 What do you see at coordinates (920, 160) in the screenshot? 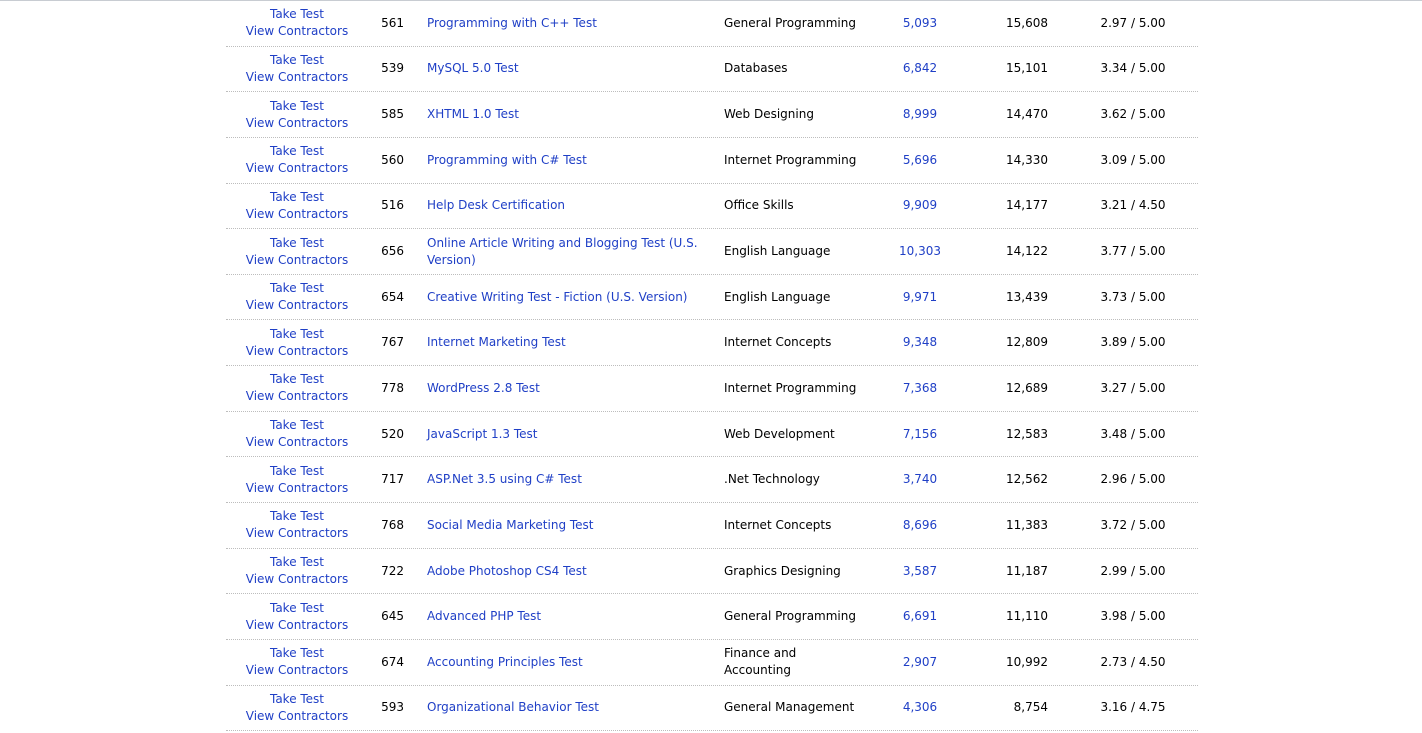
I see `times-taken-link: 5,696` at bounding box center [920, 160].